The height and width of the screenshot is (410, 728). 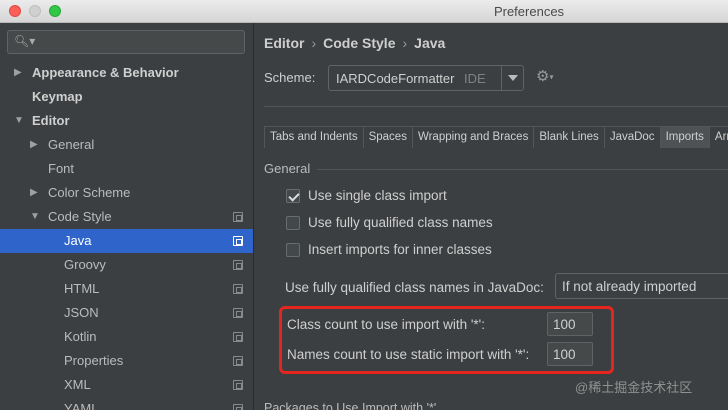 I want to click on sidebar-item-font: Font, so click(x=126, y=169).